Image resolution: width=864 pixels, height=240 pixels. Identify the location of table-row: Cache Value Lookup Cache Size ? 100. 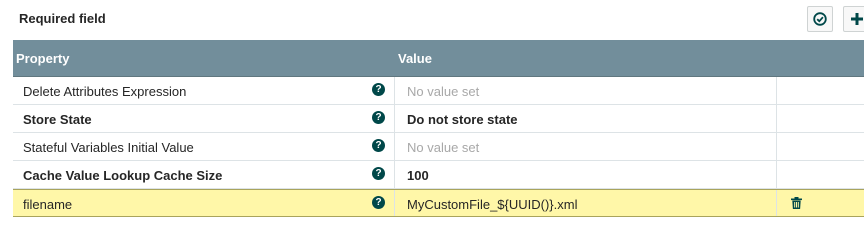
(438, 175).